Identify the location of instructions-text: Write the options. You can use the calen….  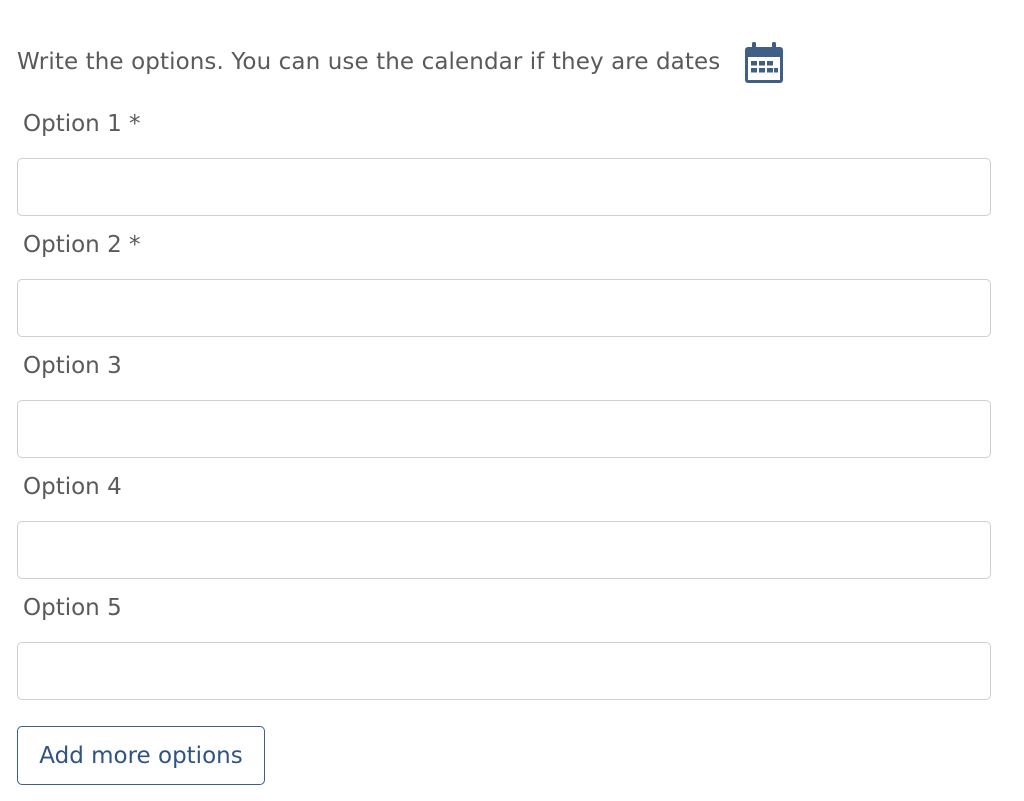
(369, 62).